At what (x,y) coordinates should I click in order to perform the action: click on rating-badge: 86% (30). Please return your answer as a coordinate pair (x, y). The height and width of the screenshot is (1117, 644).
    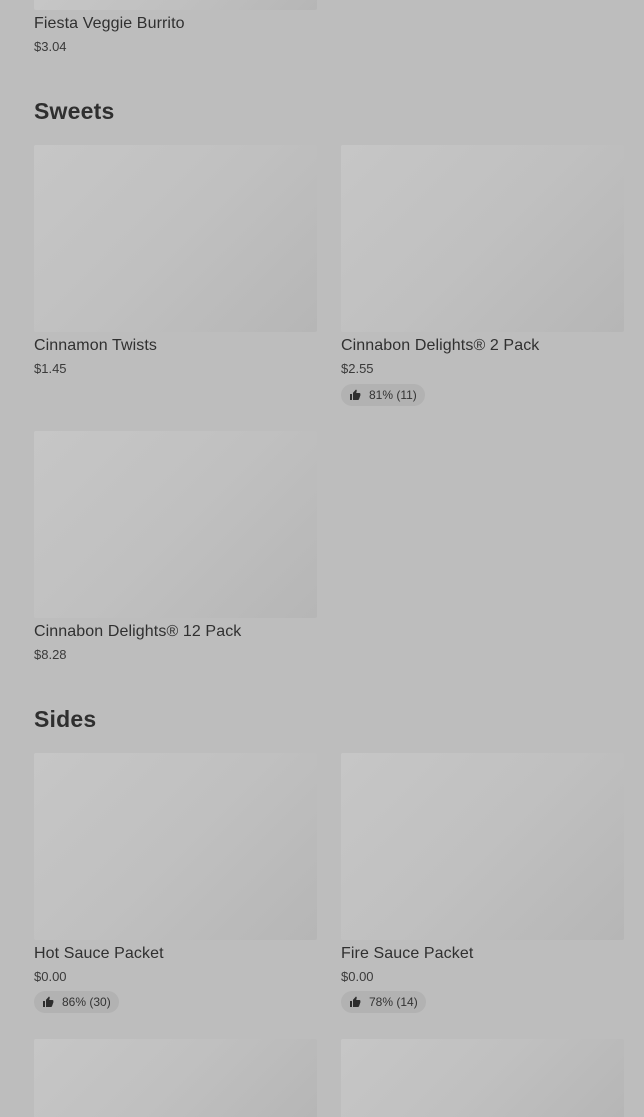
    Looking at the image, I should click on (76, 1002).